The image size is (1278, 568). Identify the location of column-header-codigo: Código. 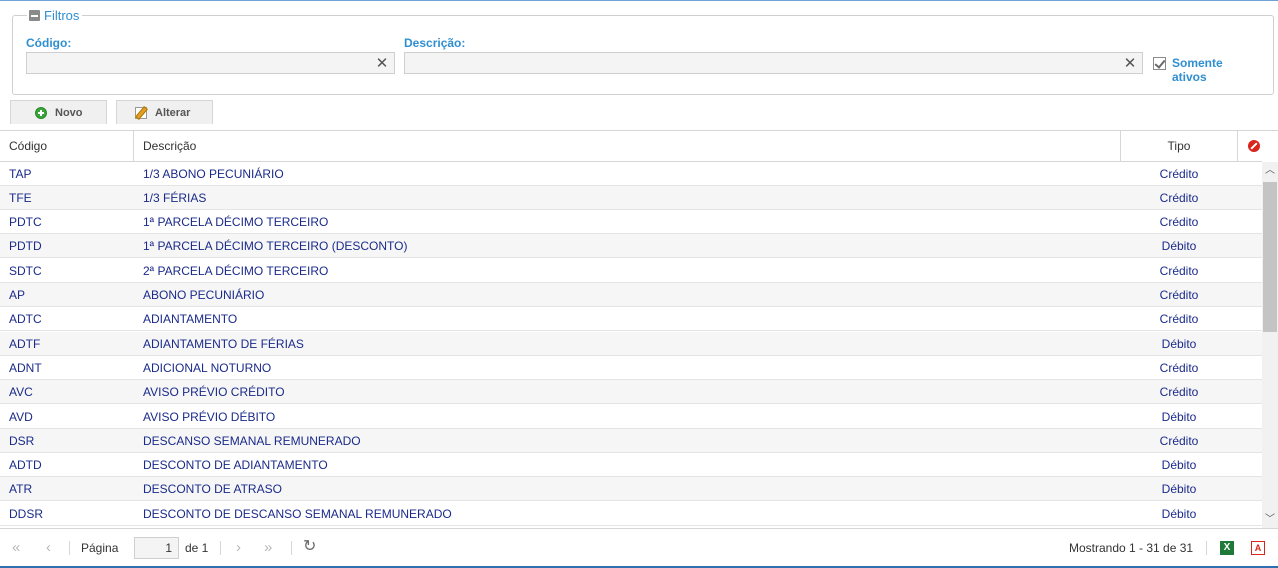
(28, 146).